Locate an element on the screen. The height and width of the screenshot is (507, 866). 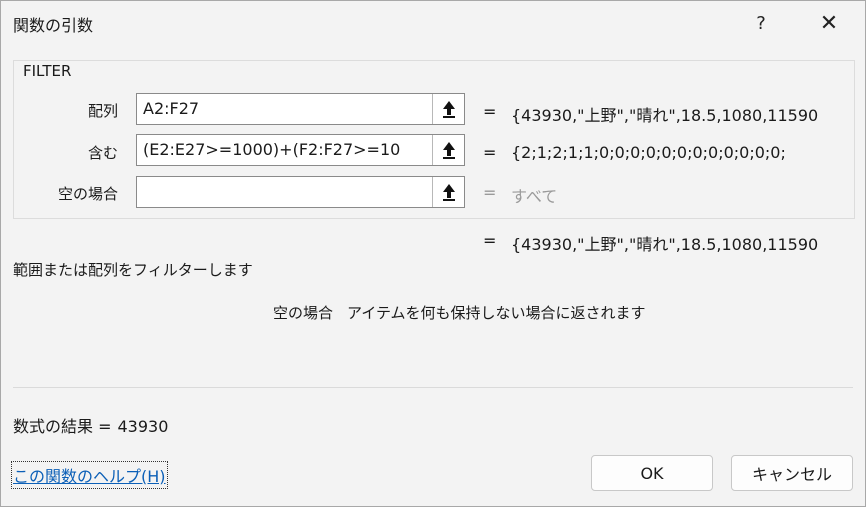
arg-label-if-empty: 空の場合 is located at coordinates (87, 194).